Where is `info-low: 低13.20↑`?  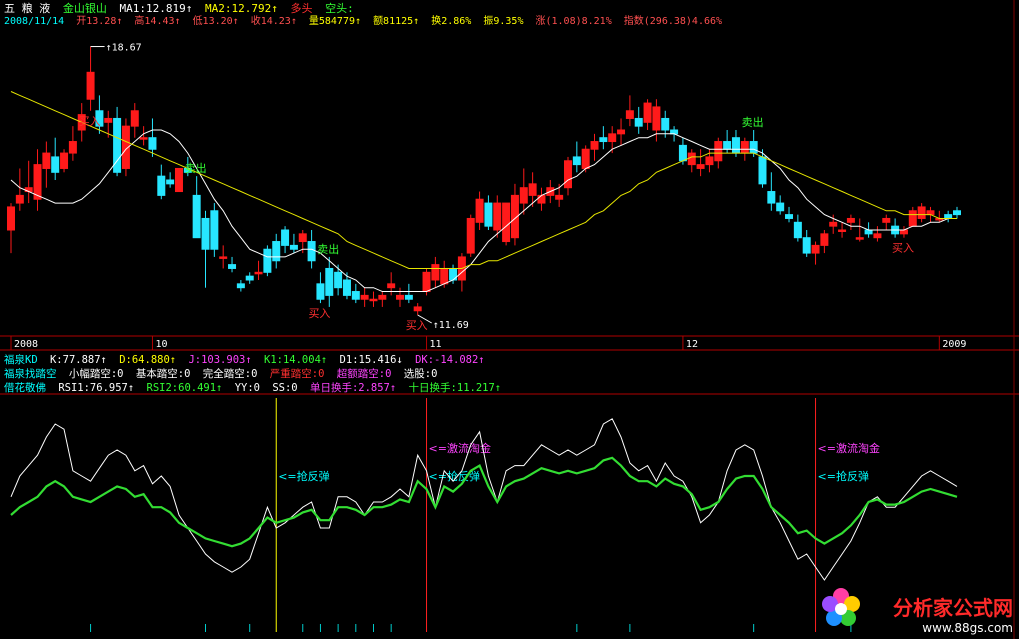 info-low: 低13.20↑ is located at coordinates (215, 21).